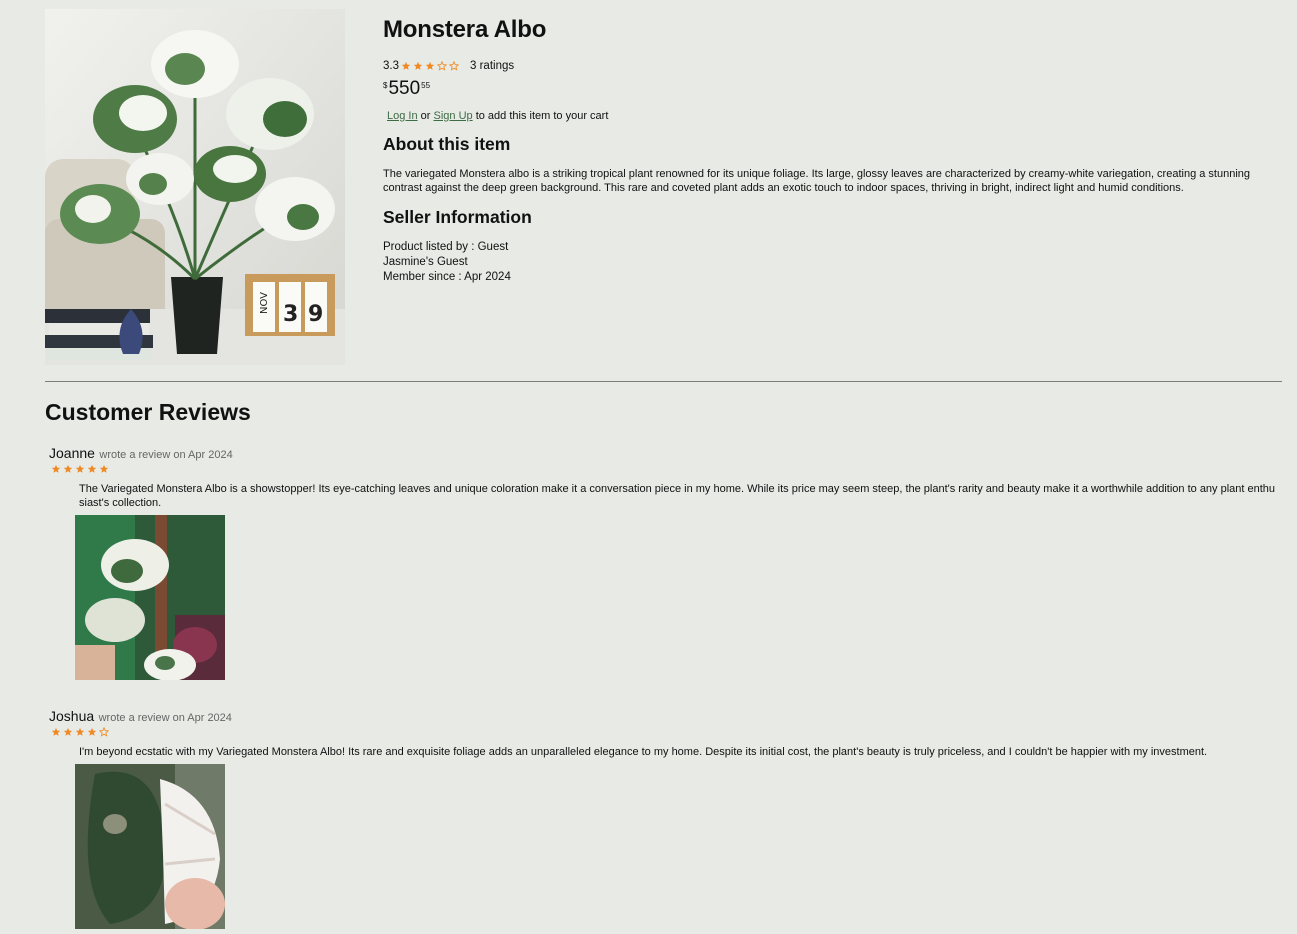 Image resolution: width=1297 pixels, height=934 pixels. I want to click on about-heading: About this item, so click(447, 144).